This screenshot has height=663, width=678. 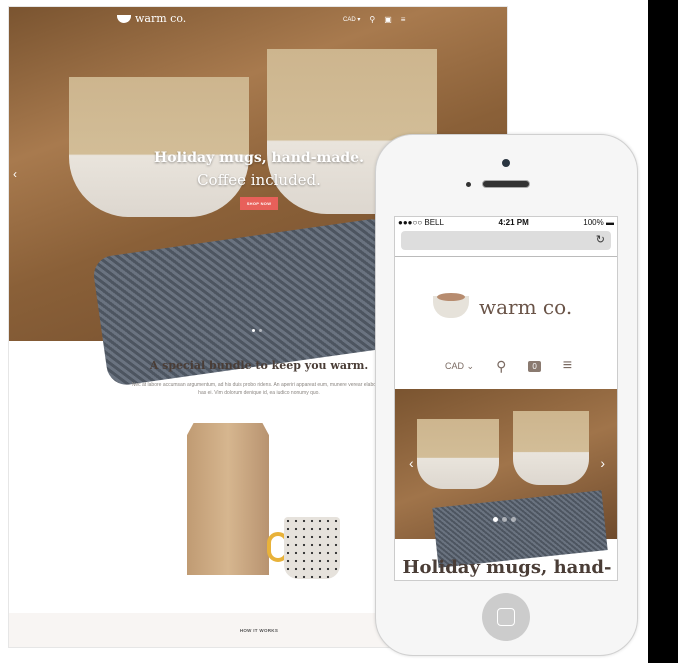 What do you see at coordinates (258, 21) in the screenshot?
I see `desktop-nav: warm co. CAD ▾ ⚲ ▣ ≡` at bounding box center [258, 21].